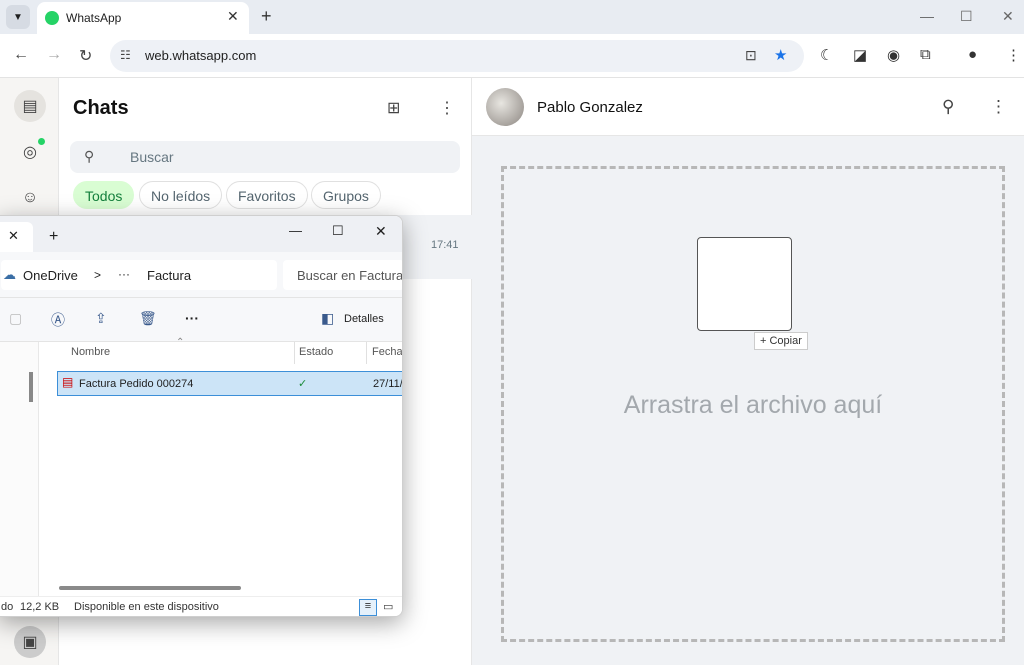 This screenshot has height=665, width=1024. What do you see at coordinates (381, 231) in the screenshot?
I see `explorer-close-button: ✕` at bounding box center [381, 231].